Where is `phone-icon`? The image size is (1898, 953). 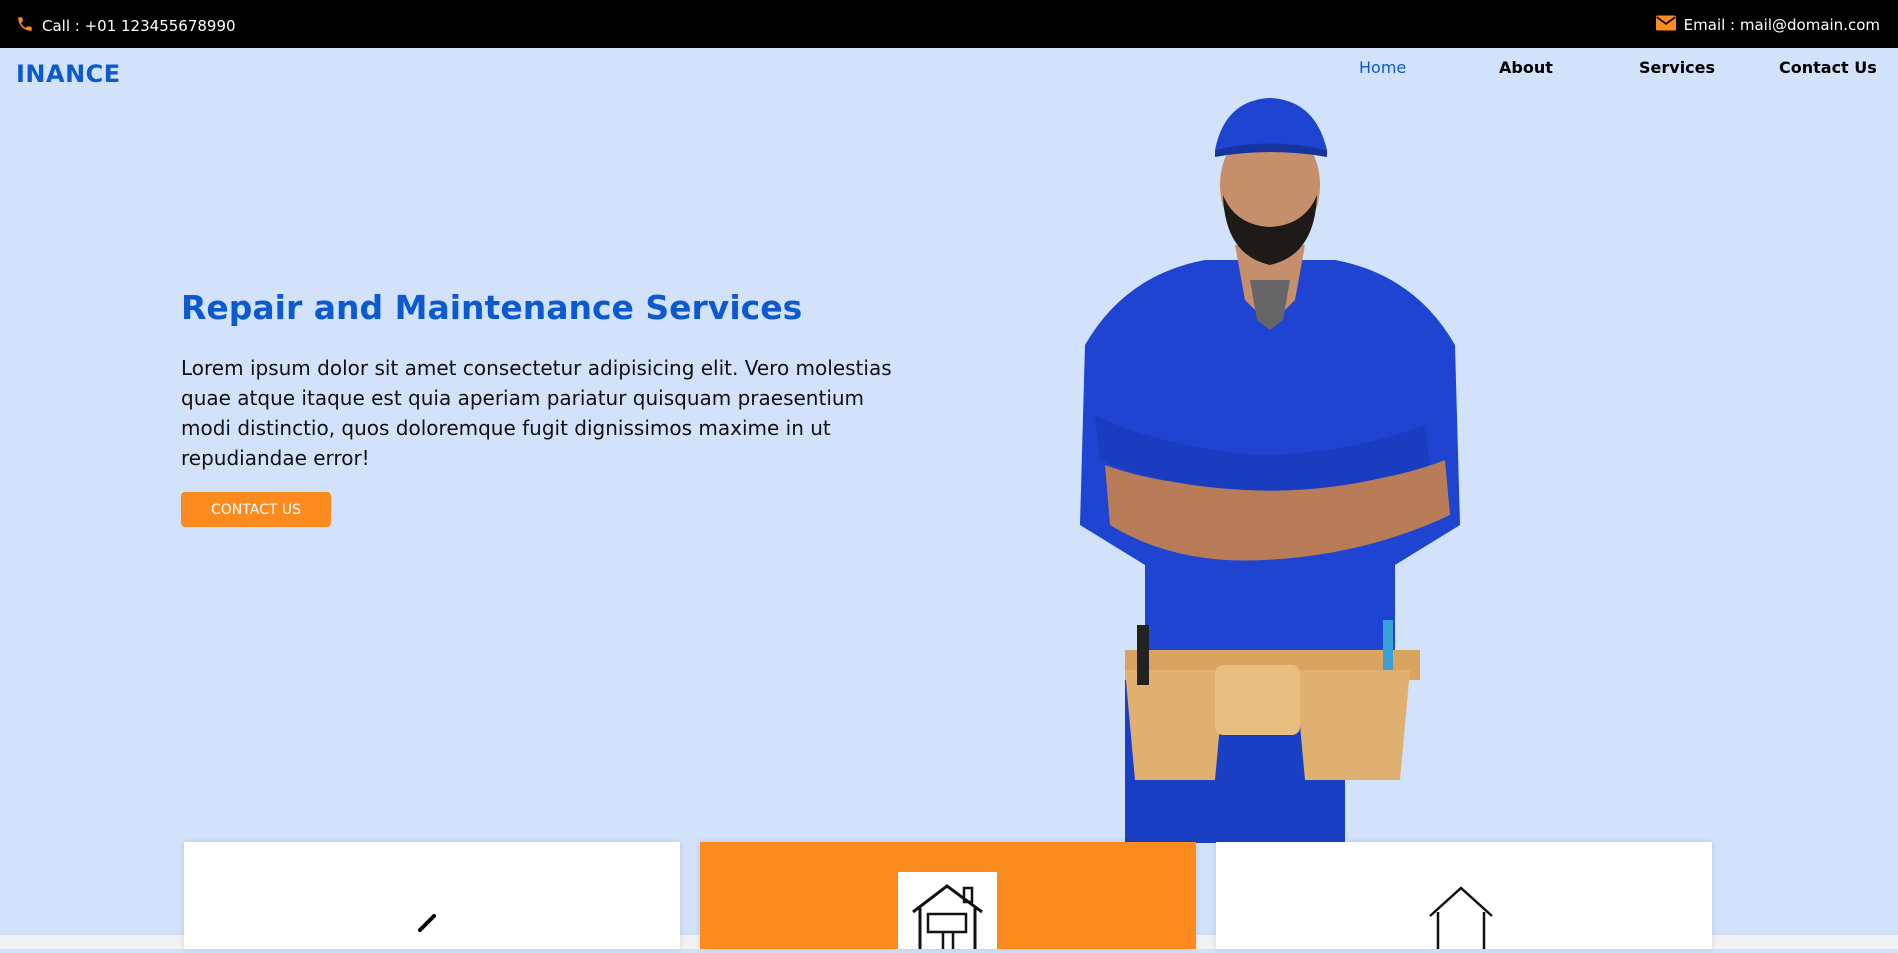 phone-icon is located at coordinates (25, 26).